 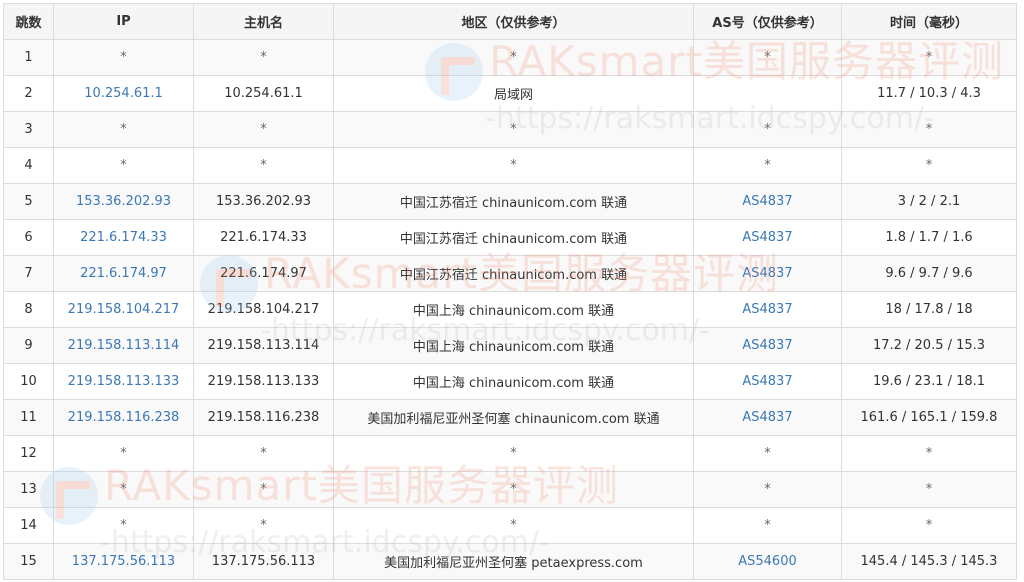 What do you see at coordinates (929, 21) in the screenshot?
I see `header-time: 时间（毫秒）` at bounding box center [929, 21].